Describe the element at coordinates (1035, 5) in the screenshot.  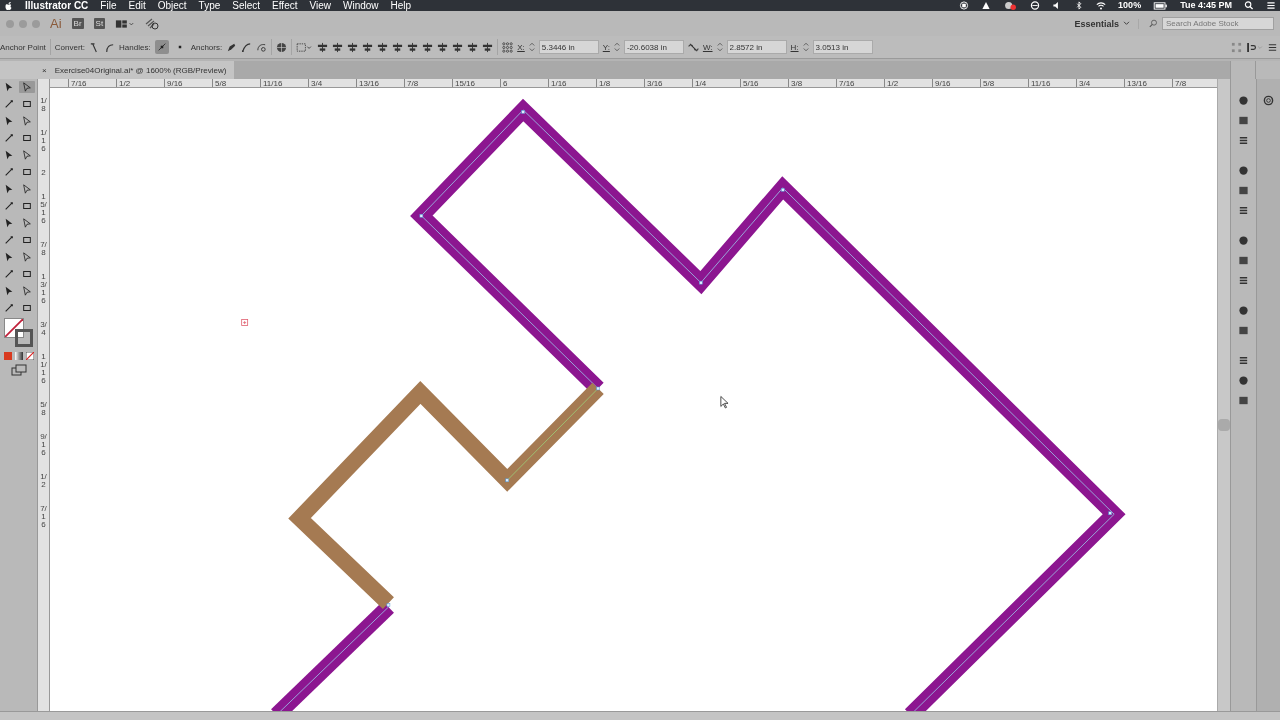
I see `sync-icon` at that location.